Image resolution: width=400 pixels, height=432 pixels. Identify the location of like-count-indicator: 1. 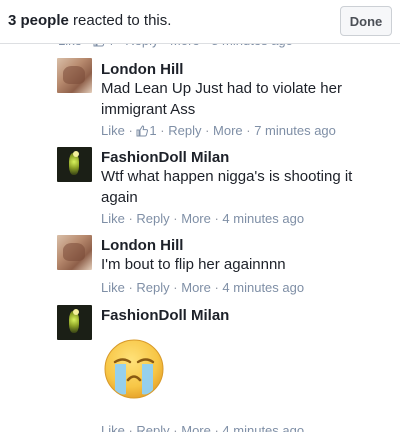
(146, 130).